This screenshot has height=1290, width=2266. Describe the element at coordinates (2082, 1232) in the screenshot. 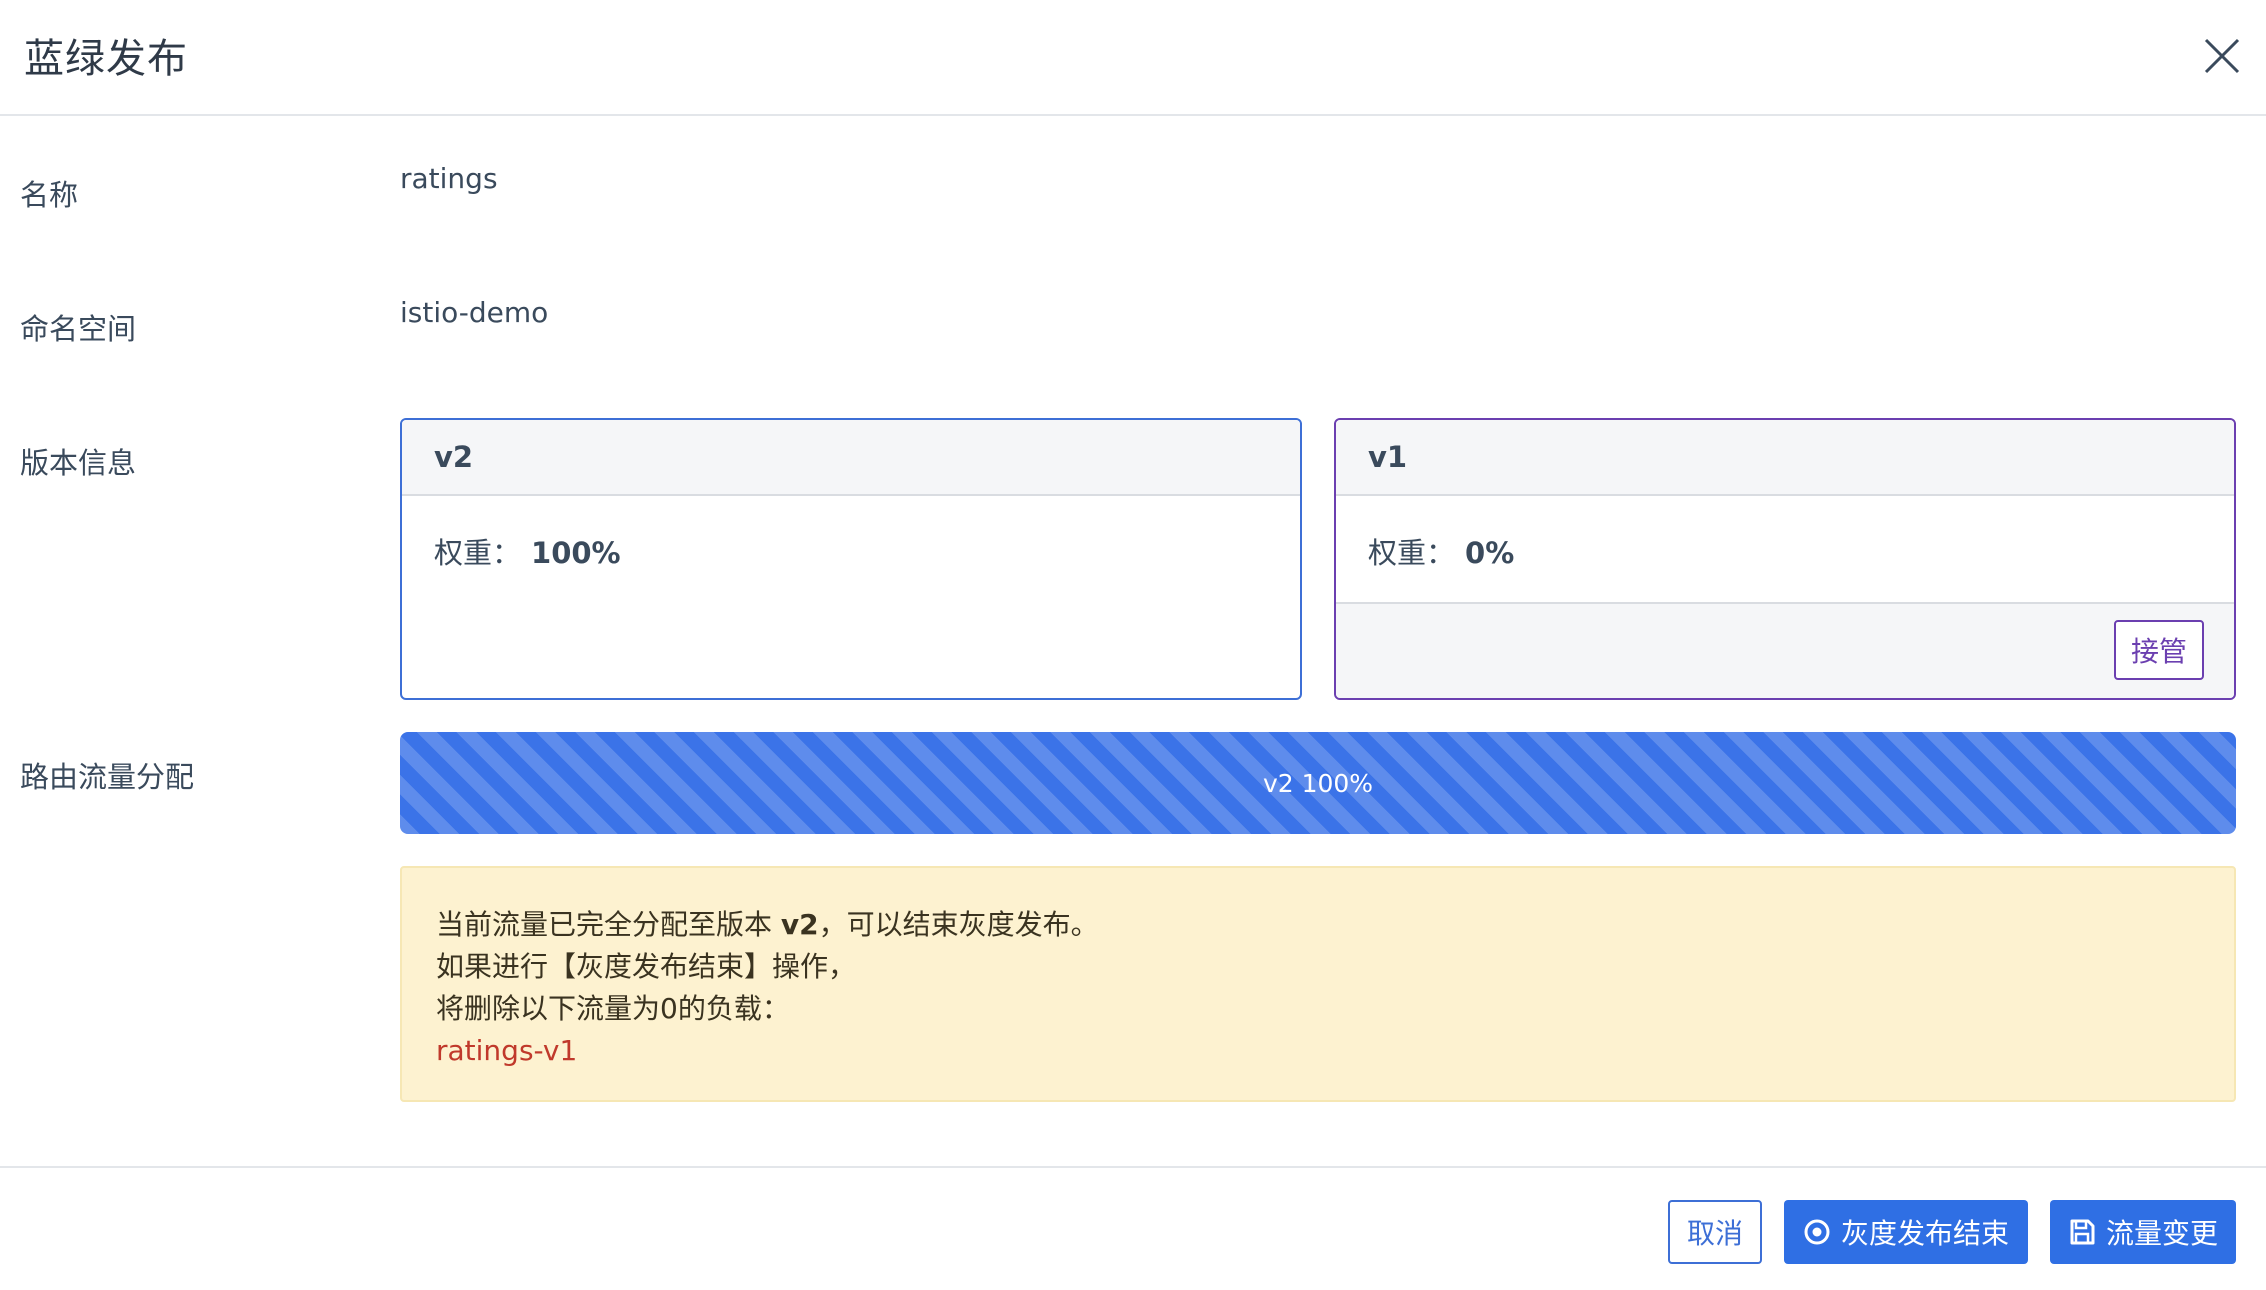

I see `save-icon` at that location.